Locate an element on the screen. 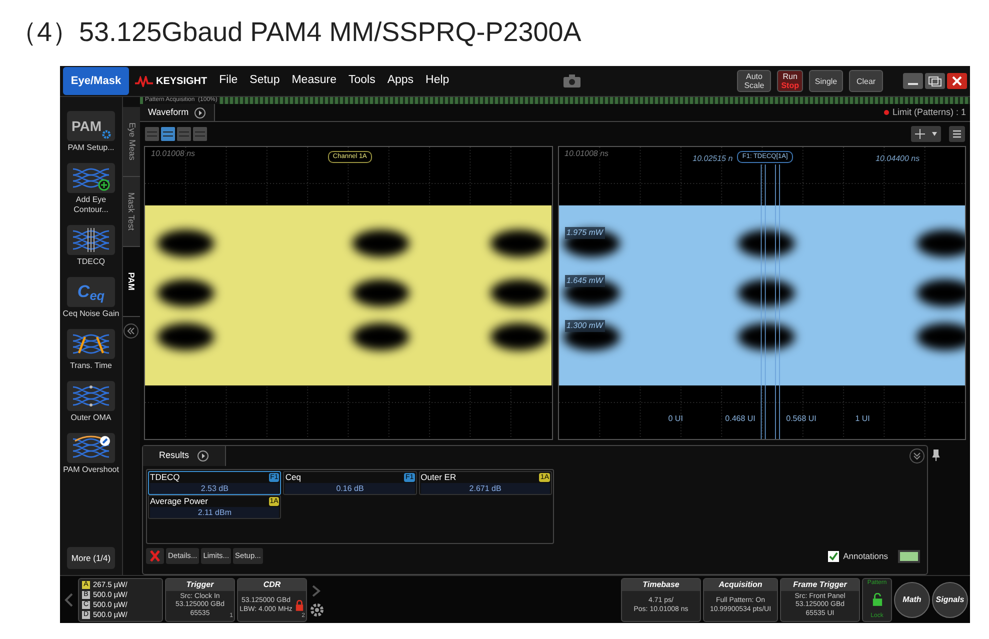  limit-status: Limit (Patterns) : 1 is located at coordinates (929, 112).